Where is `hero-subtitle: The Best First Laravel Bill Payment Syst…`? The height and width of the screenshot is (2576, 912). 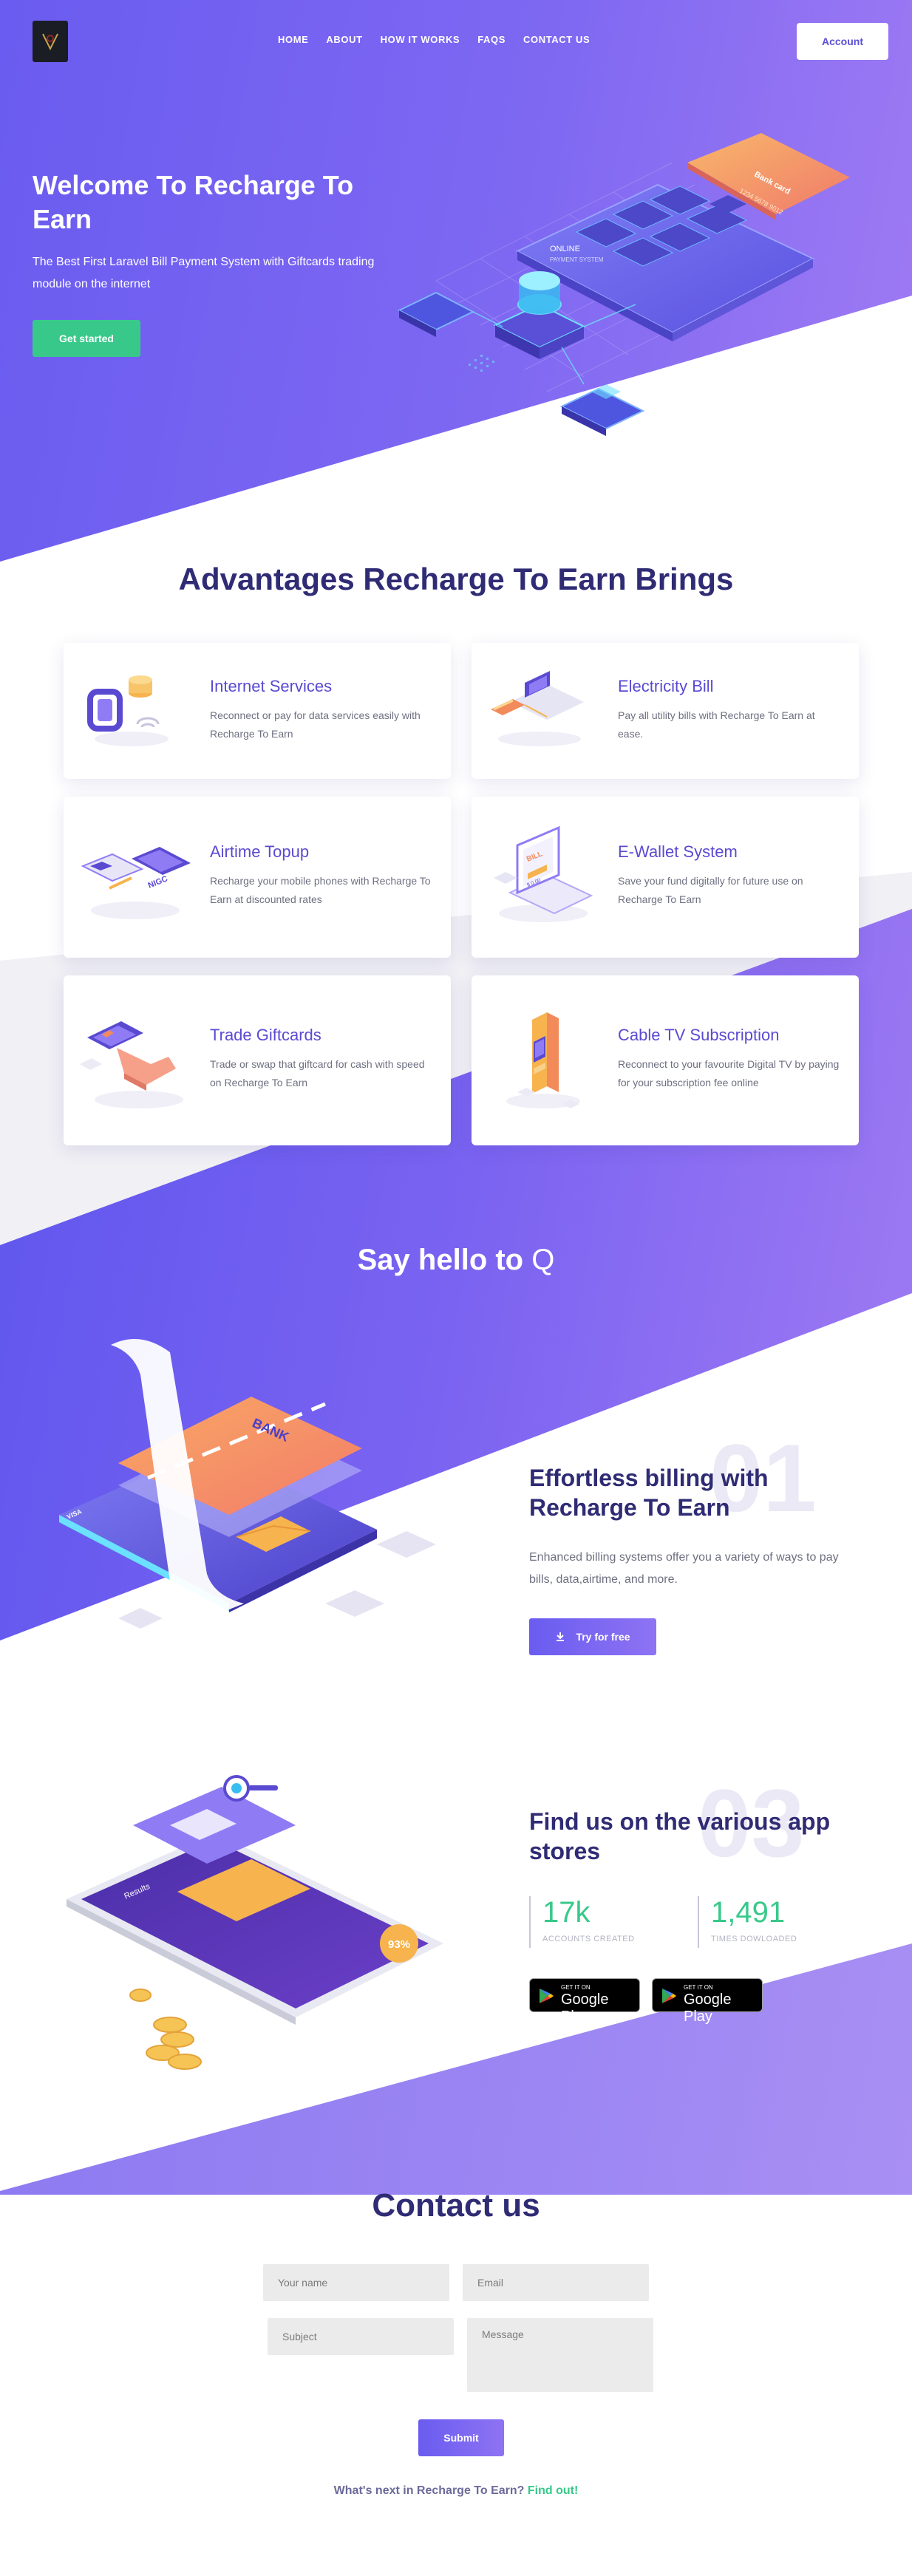
hero-subtitle: The Best First Laravel Bill Payment Syst… is located at coordinates (204, 273).